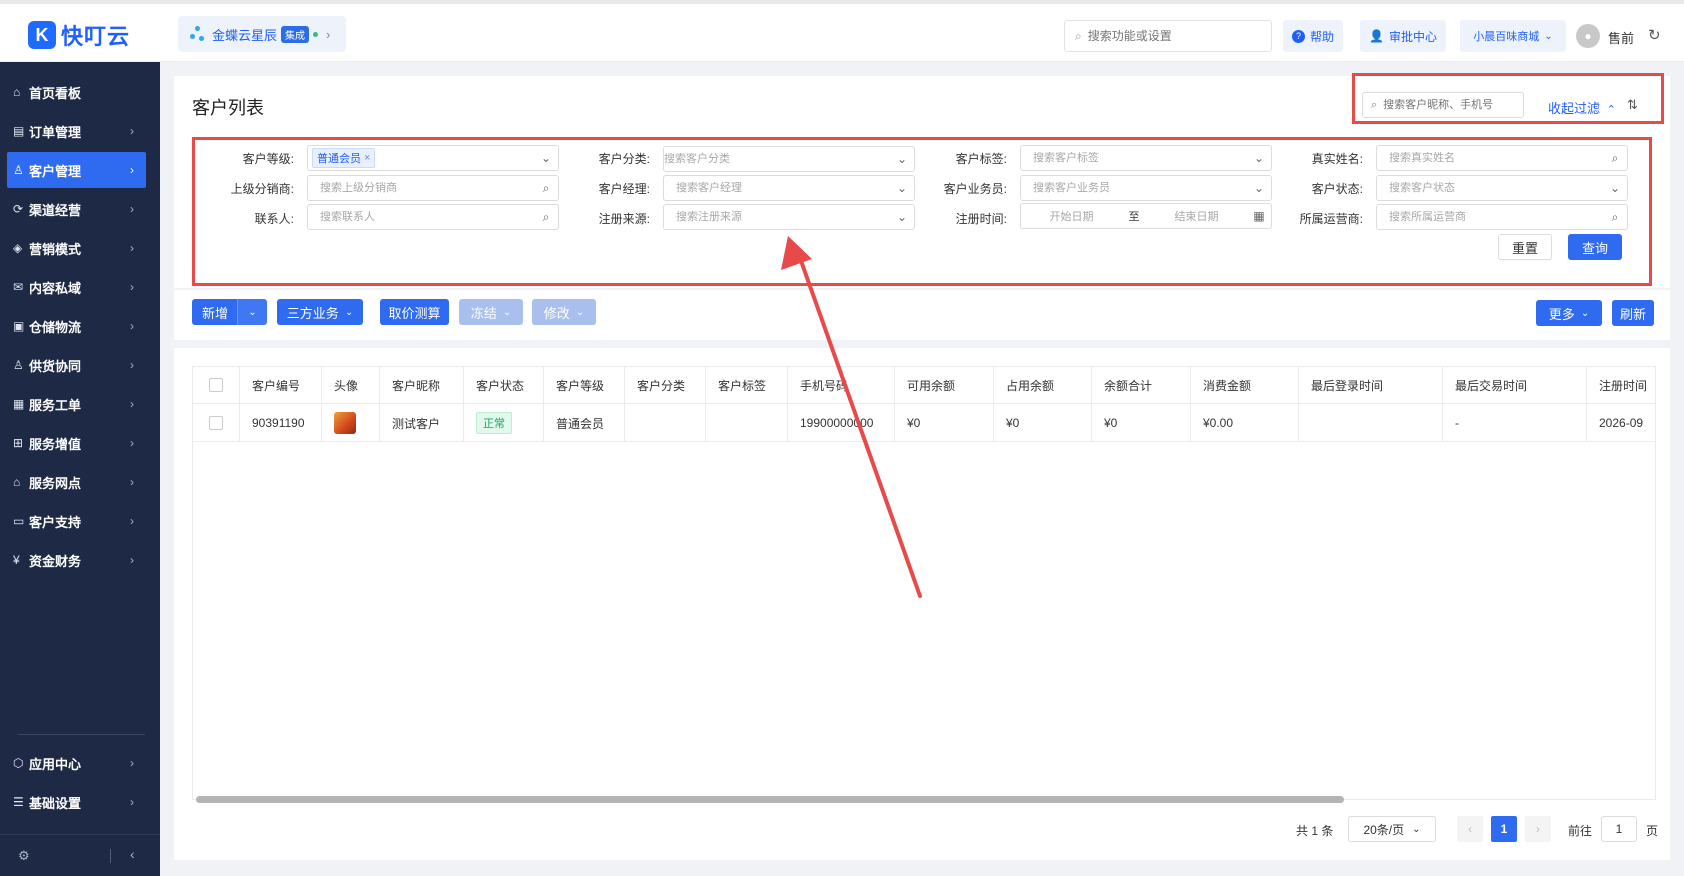 This screenshot has width=1684, height=876. What do you see at coordinates (747, 385) in the screenshot?
I see `col-header: 客户标签` at bounding box center [747, 385].